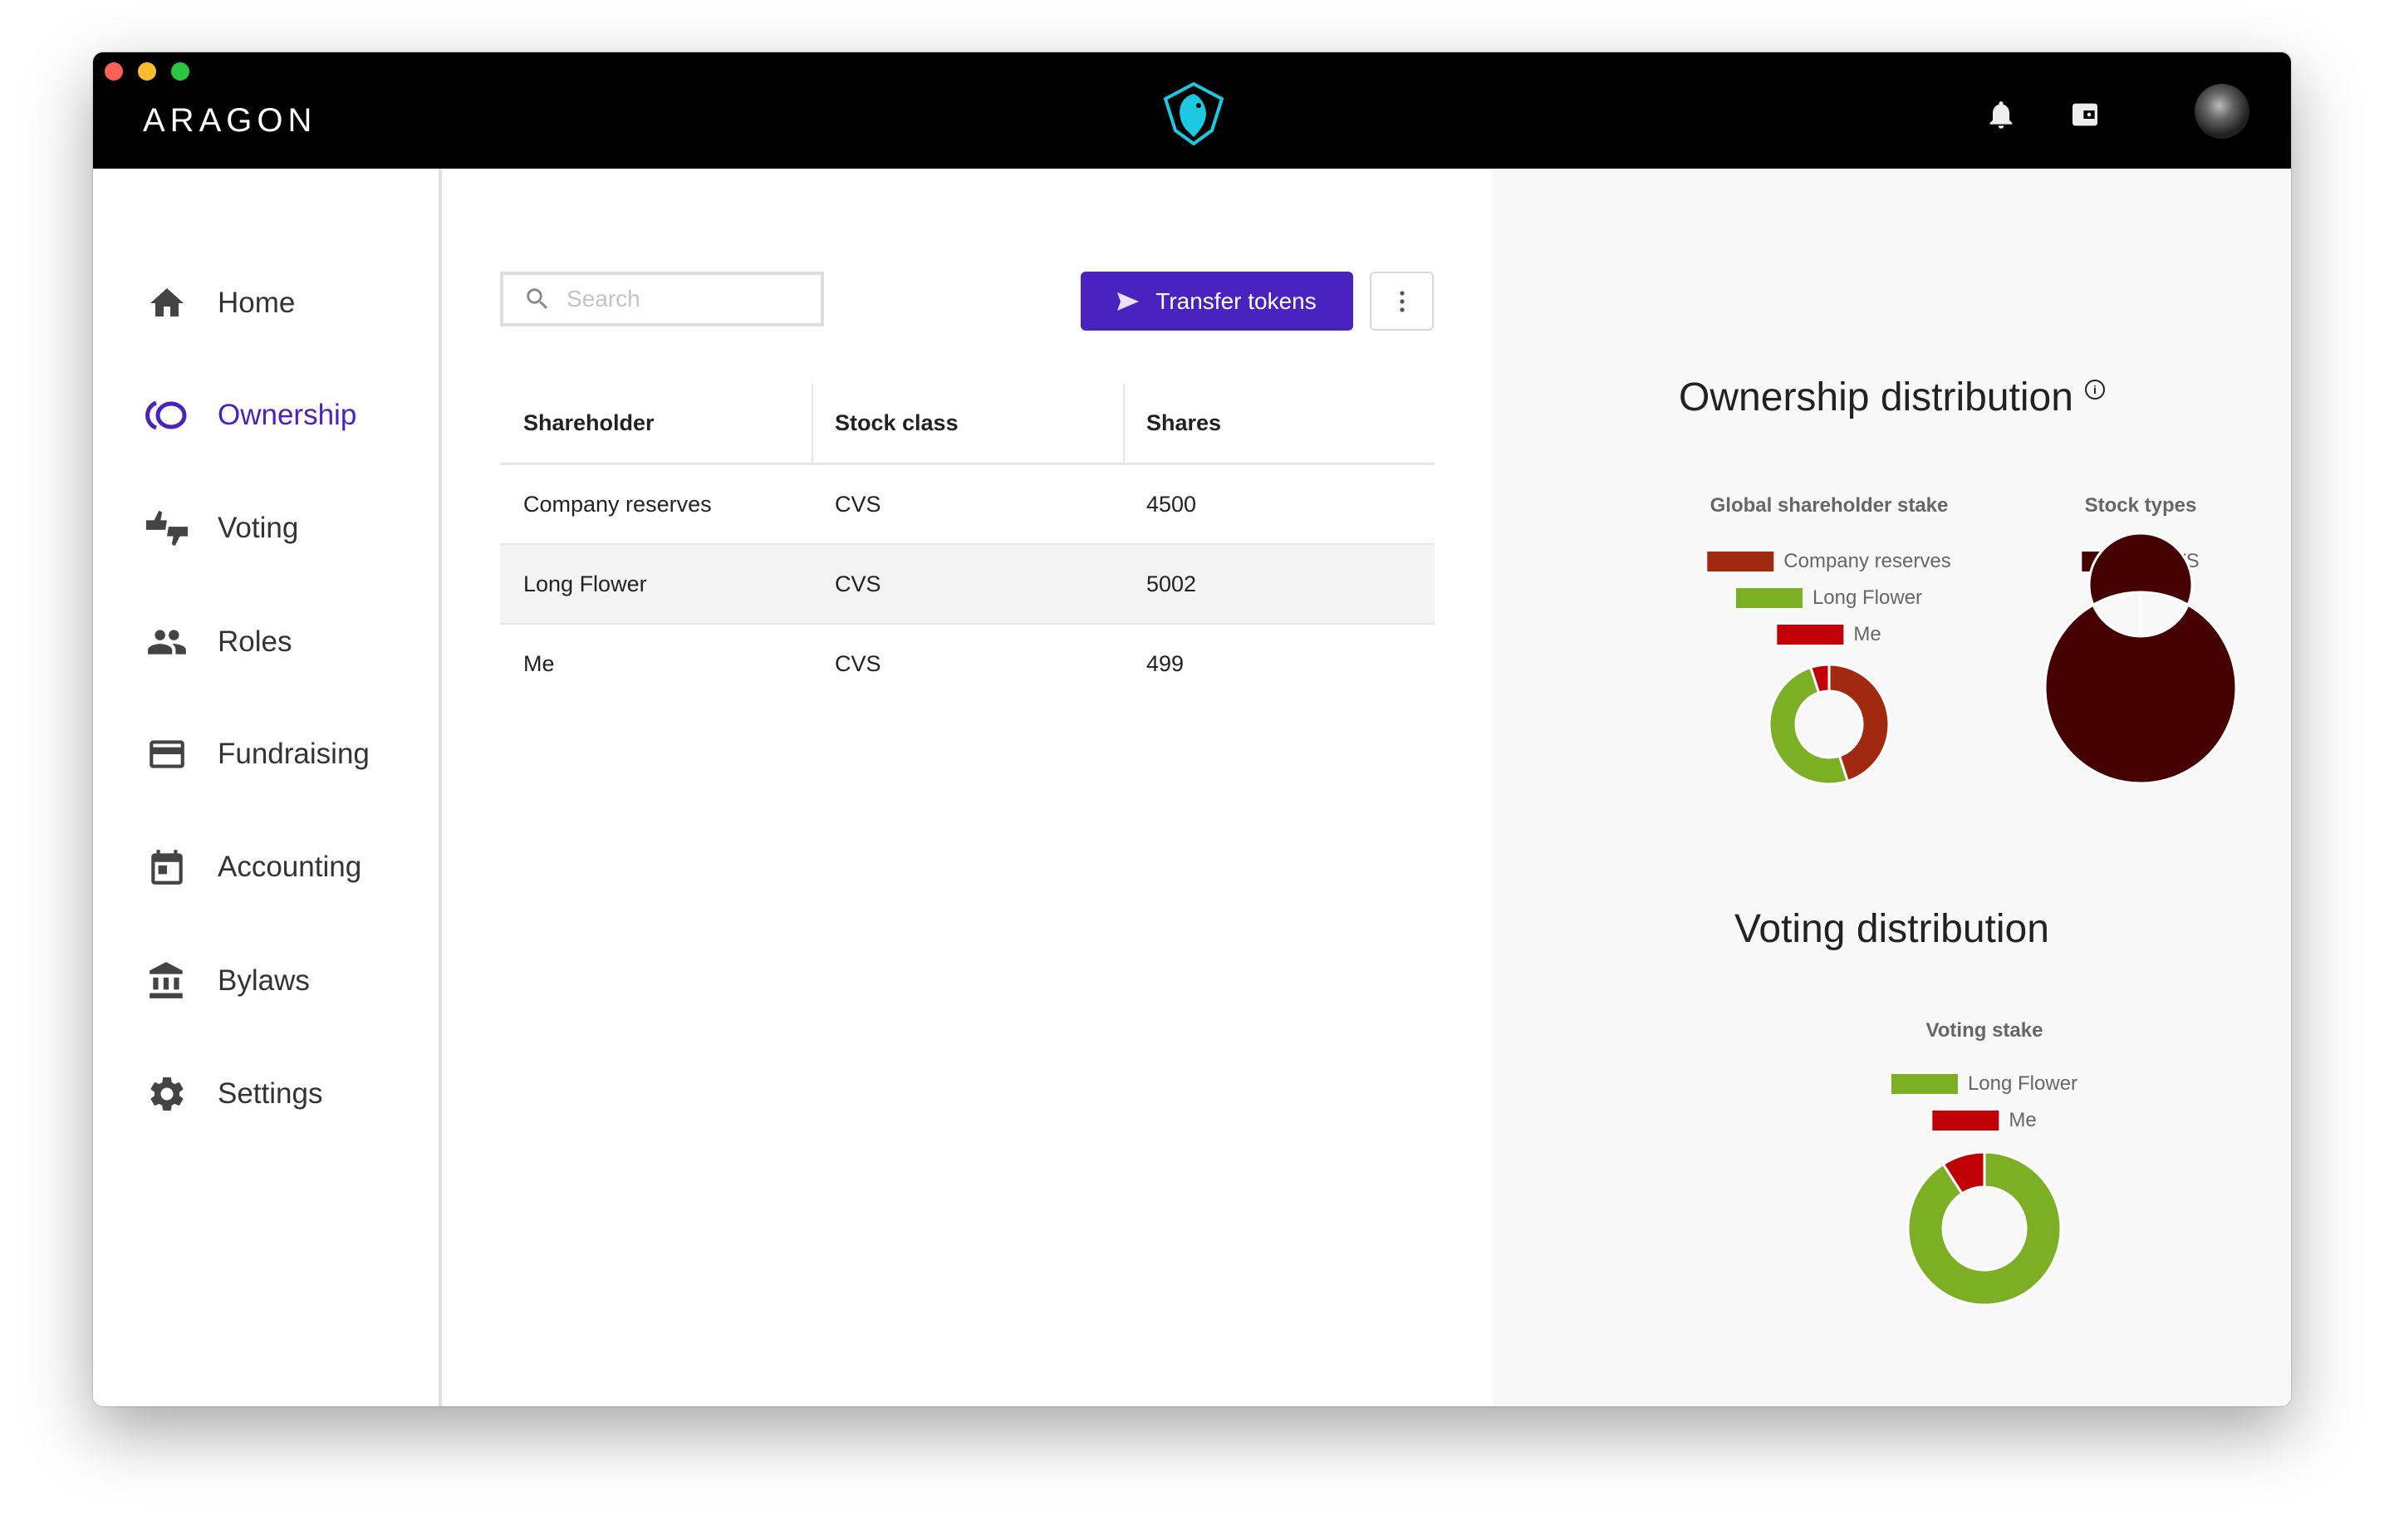 The width and height of the screenshot is (2384, 1540). I want to click on cell-shares: 499, so click(1165, 663).